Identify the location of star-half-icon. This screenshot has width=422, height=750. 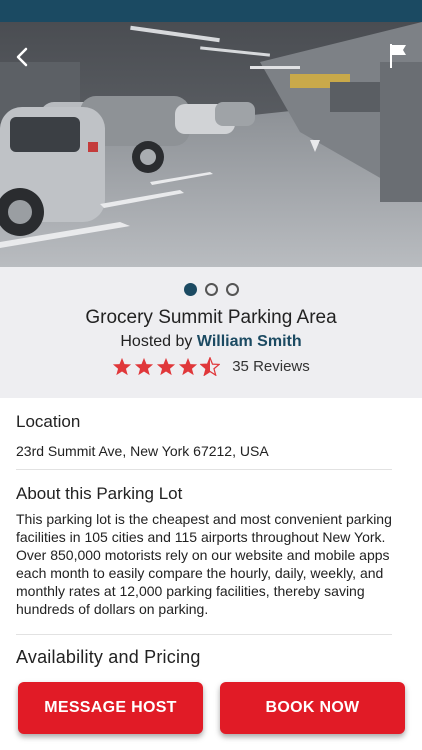
(210, 366).